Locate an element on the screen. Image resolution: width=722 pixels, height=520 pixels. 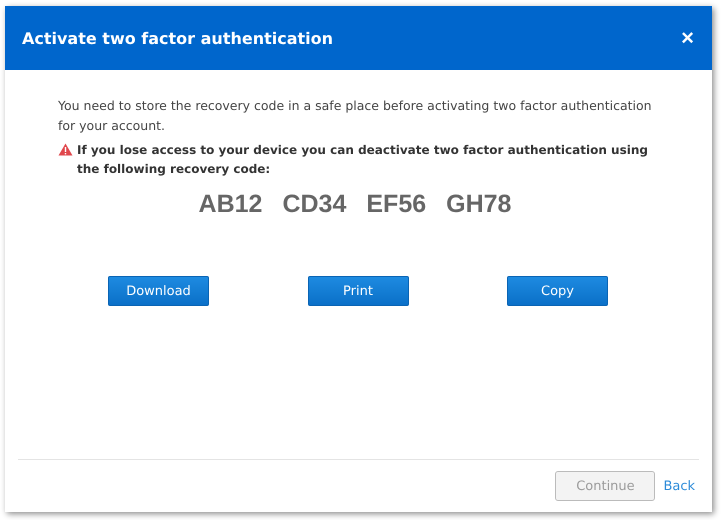
action-button: Download is located at coordinates (158, 291).